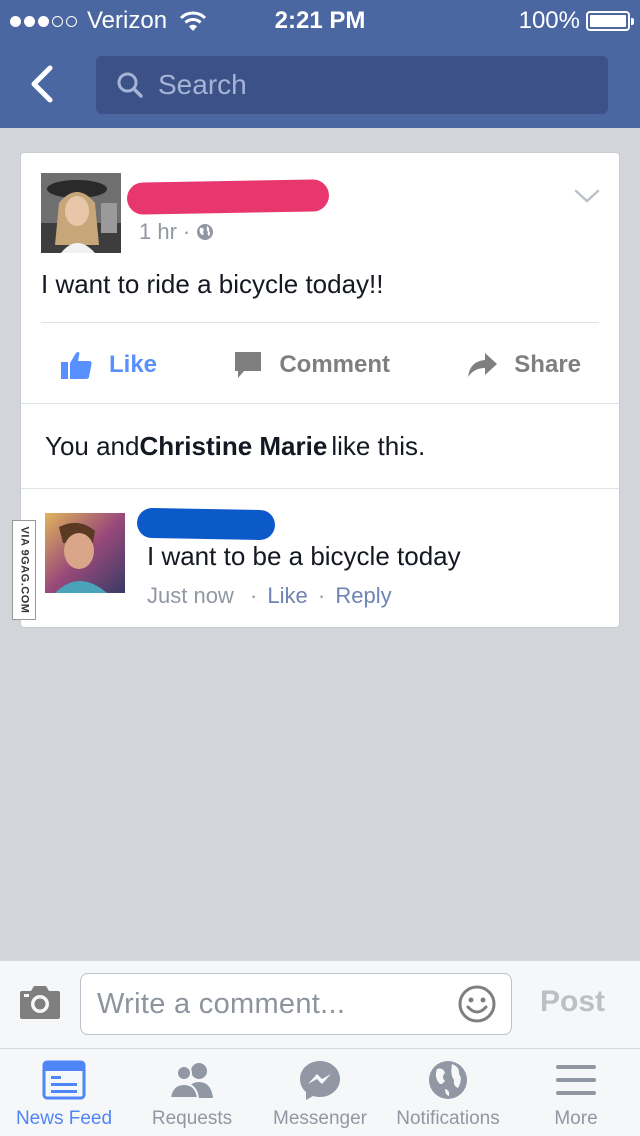 The image size is (640, 1136). I want to click on tab-more: More, so click(576, 1092).